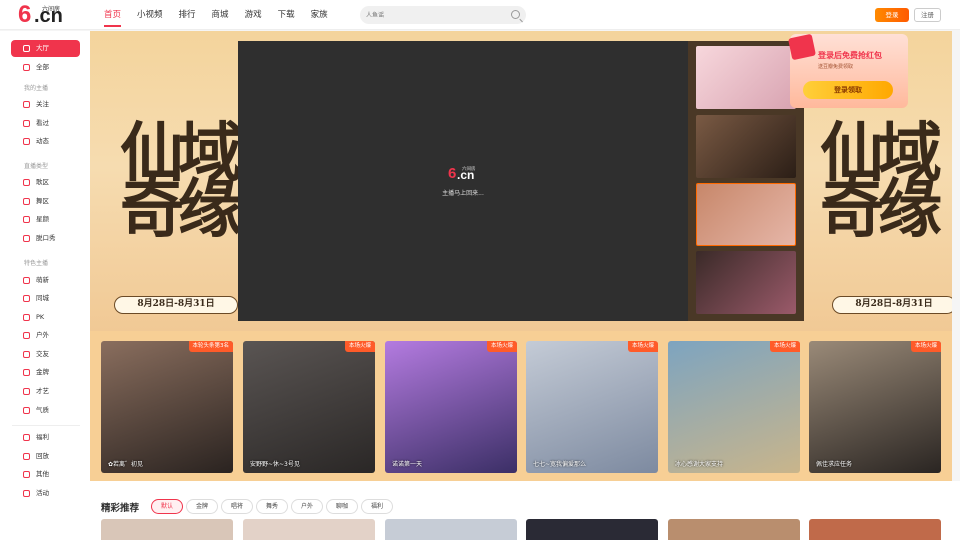 This screenshot has width=960, height=540. I want to click on search-input, so click(431, 15).